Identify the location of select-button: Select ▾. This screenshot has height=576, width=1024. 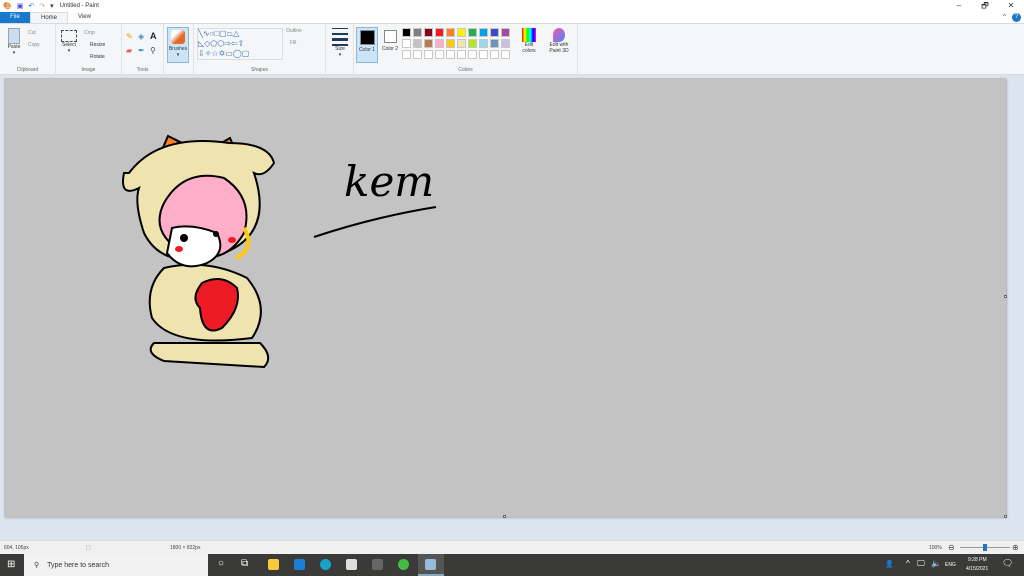
(69, 42).